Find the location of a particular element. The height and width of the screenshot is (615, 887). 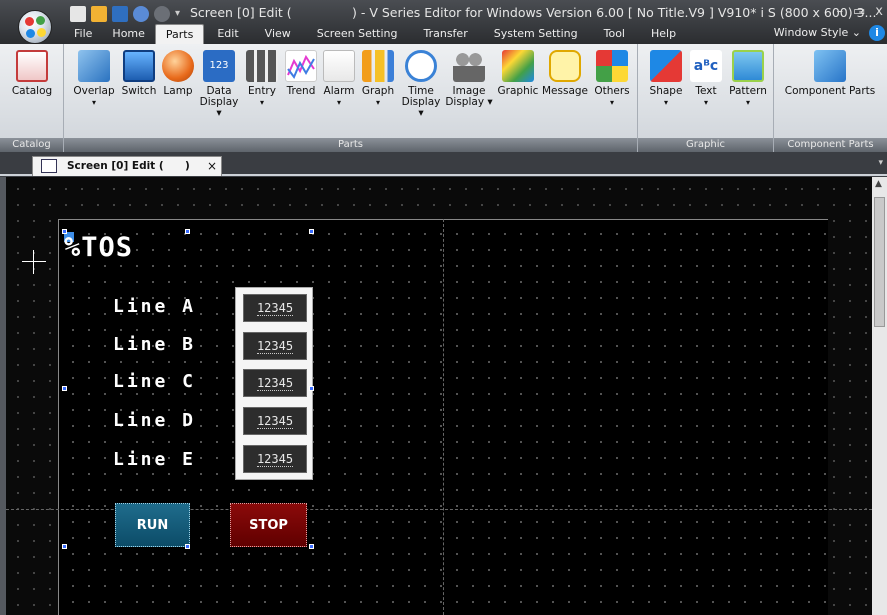

tab-transfer: Transfer is located at coordinates (445, 34).